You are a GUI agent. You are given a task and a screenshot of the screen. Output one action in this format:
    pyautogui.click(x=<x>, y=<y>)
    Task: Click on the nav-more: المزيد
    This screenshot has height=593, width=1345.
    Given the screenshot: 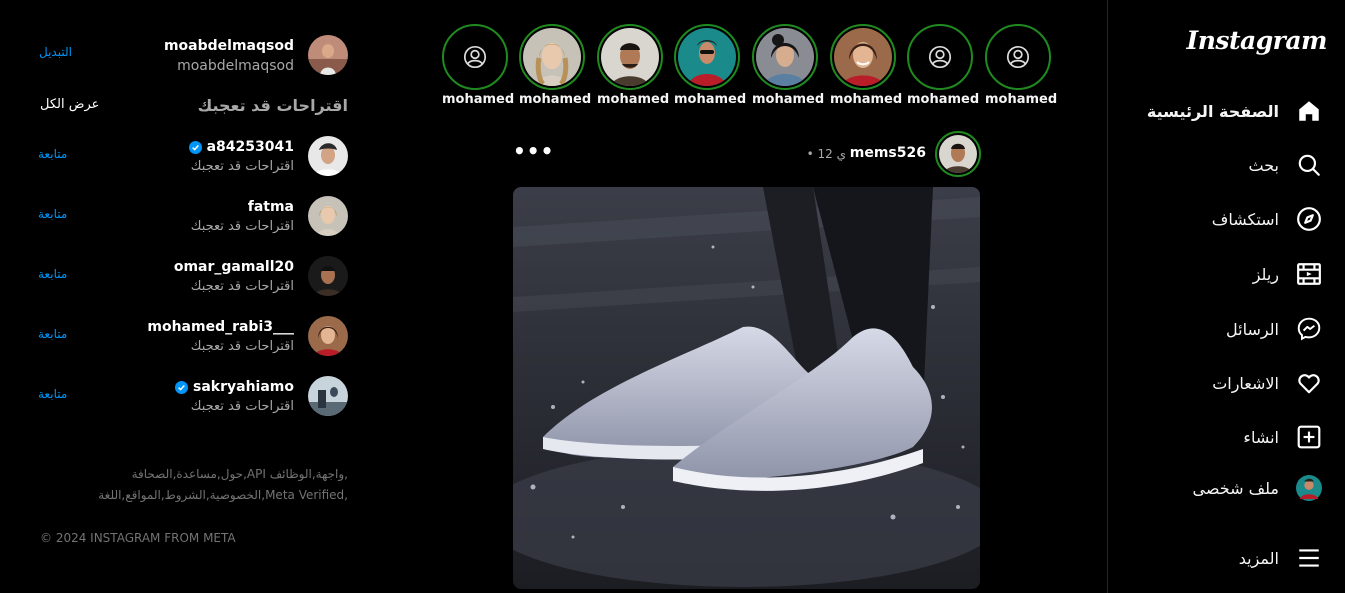 What is the action you would take?
    pyautogui.click(x=1281, y=558)
    